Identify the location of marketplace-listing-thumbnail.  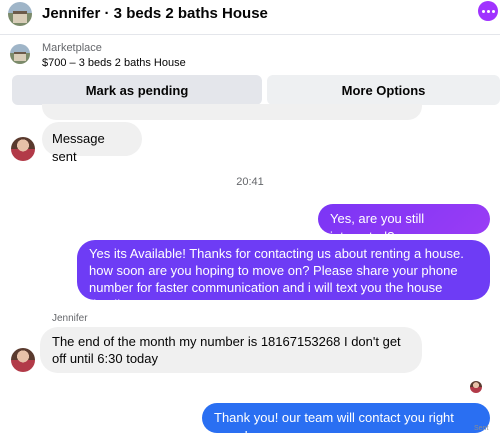
(20, 54).